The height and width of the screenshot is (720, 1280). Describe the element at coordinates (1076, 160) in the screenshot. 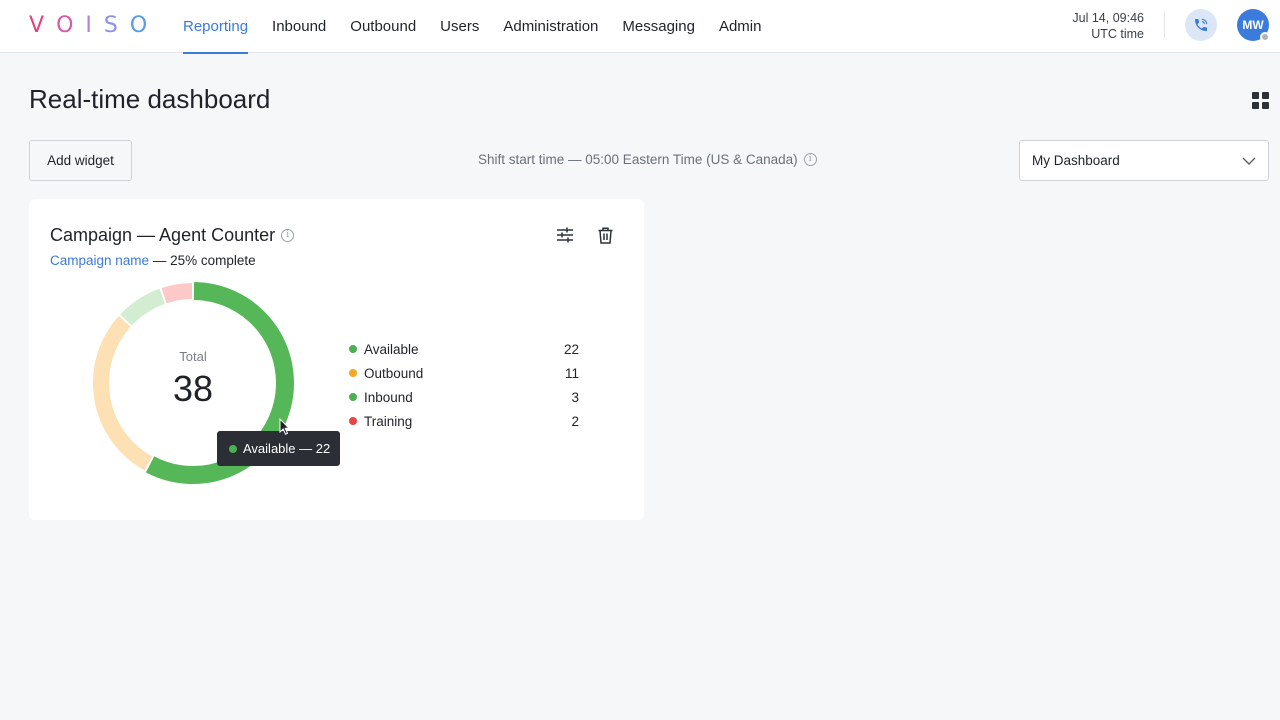

I see `dashboard-select-value: My Dashboard` at that location.